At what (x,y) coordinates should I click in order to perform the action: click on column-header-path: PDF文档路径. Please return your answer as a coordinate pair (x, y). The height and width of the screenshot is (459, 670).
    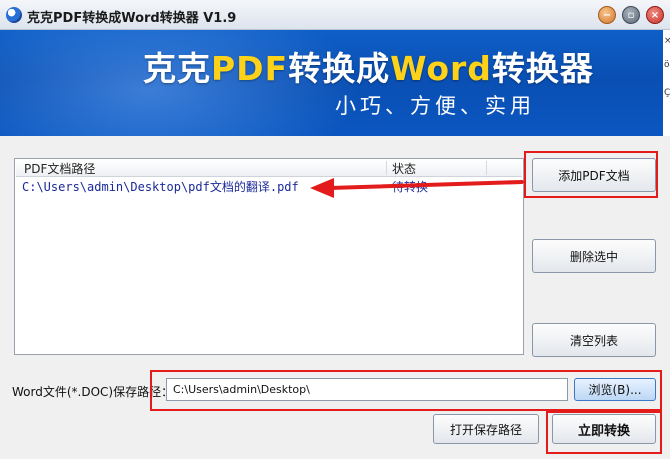
    Looking at the image, I should click on (59, 168).